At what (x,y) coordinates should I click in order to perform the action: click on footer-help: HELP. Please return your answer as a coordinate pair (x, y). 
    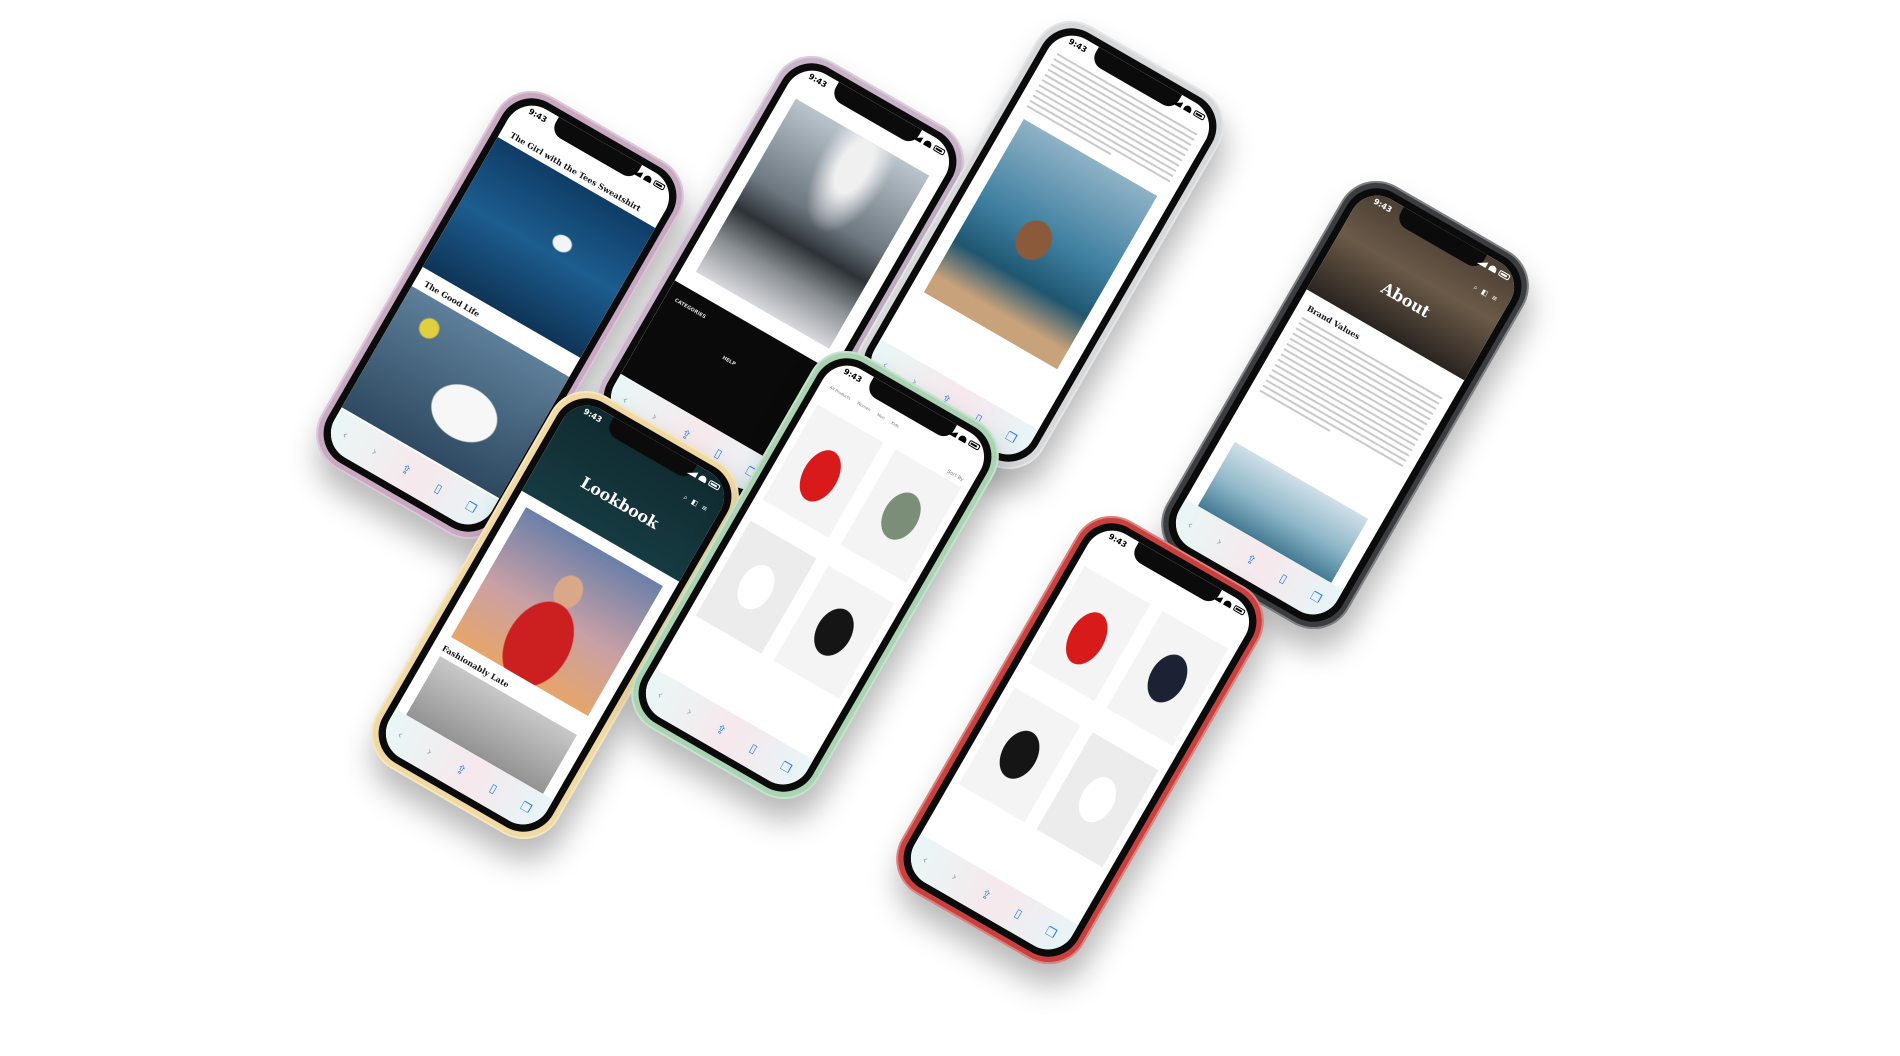
    Looking at the image, I should click on (729, 361).